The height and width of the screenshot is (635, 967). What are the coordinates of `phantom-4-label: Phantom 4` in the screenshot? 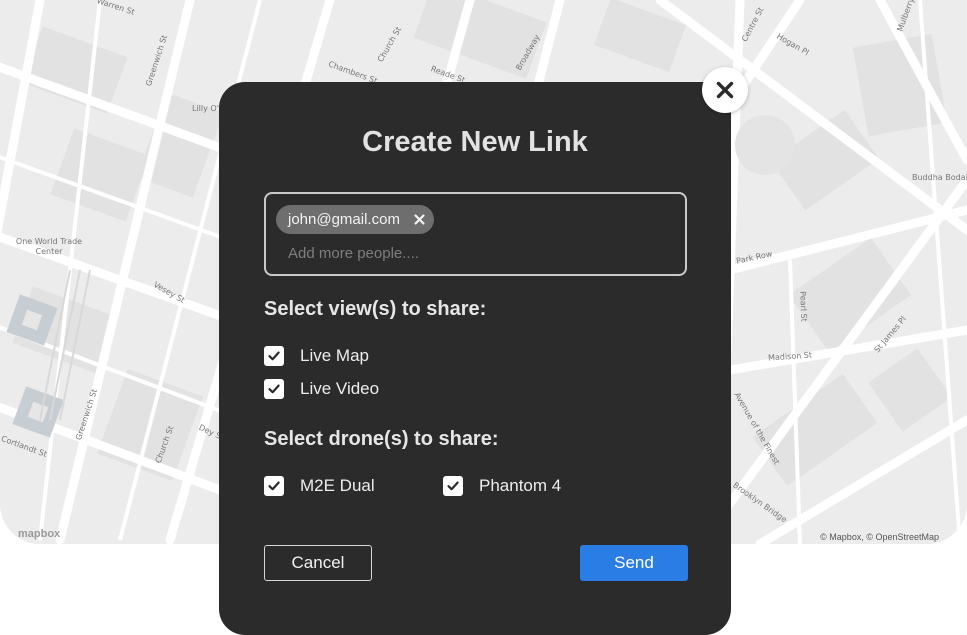 It's located at (520, 485).